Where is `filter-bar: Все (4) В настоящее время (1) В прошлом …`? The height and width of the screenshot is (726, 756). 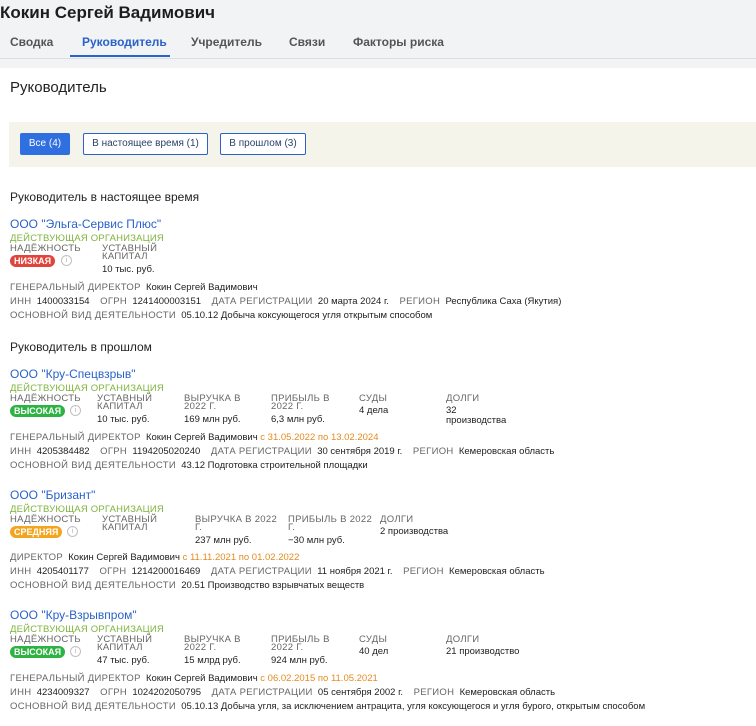 filter-bar: Все (4) В настоящее время (1) В прошлом … is located at coordinates (382, 144).